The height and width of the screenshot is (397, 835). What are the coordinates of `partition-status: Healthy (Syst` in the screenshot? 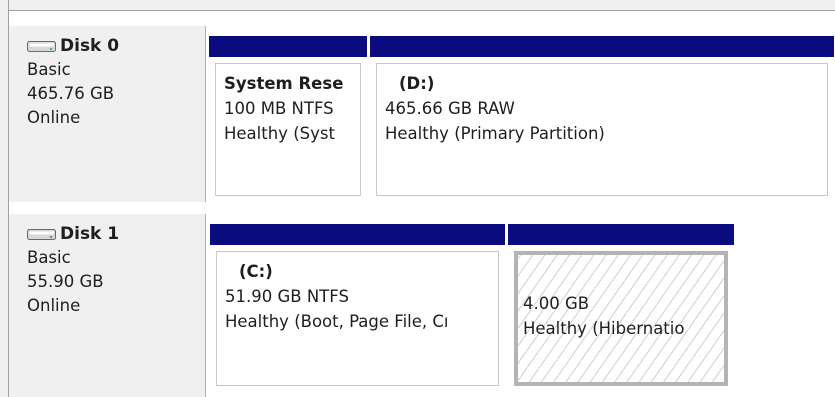 It's located at (279, 133).